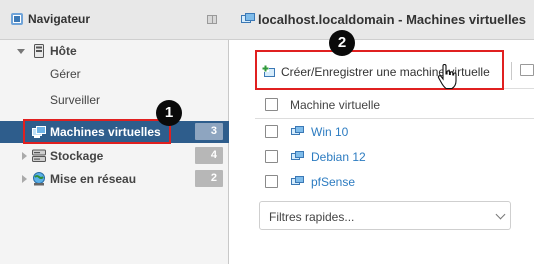 This screenshot has height=264, width=534. Describe the element at coordinates (39, 179) in the screenshot. I see `network-icon` at that location.